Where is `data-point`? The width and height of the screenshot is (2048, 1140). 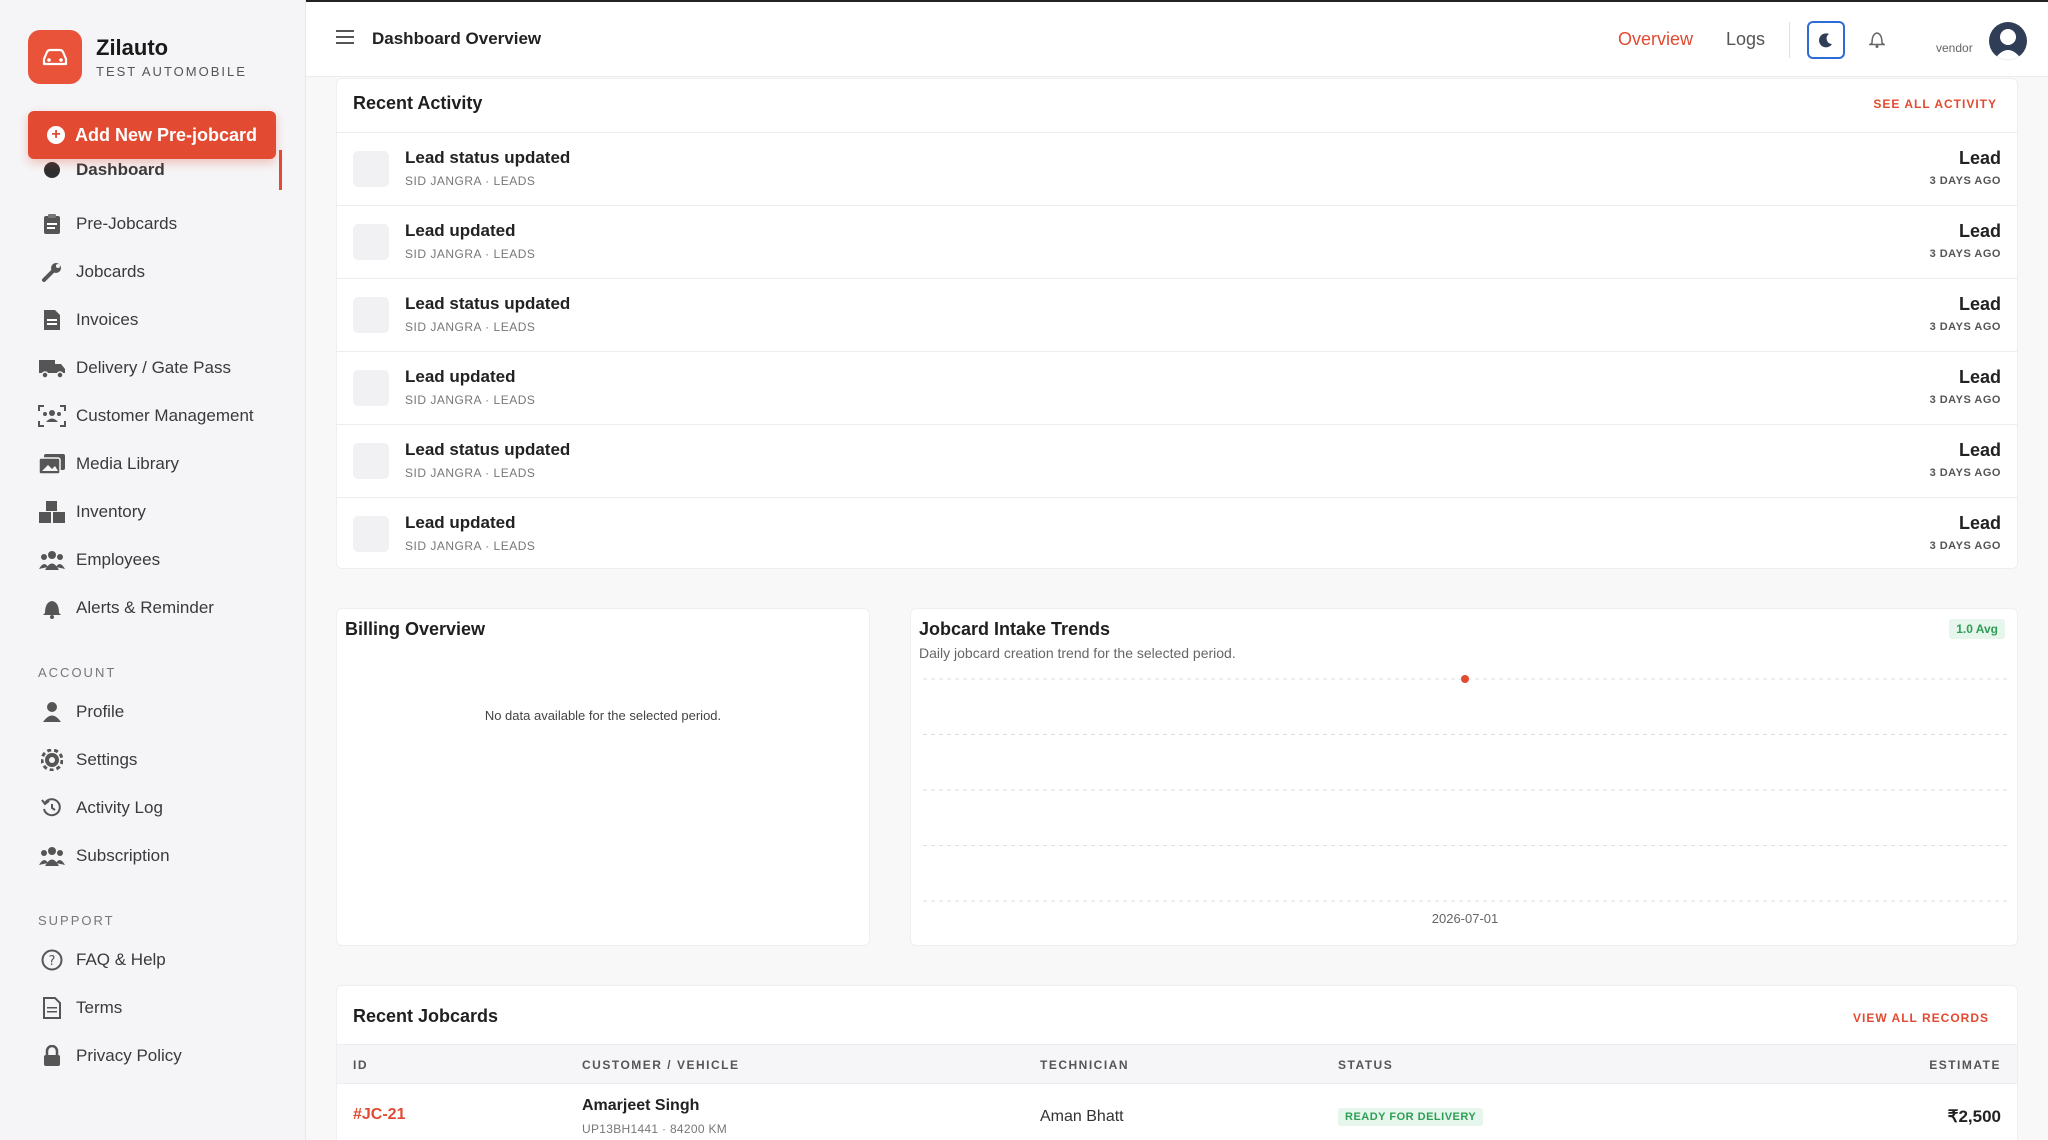
data-point is located at coordinates (1465, 679).